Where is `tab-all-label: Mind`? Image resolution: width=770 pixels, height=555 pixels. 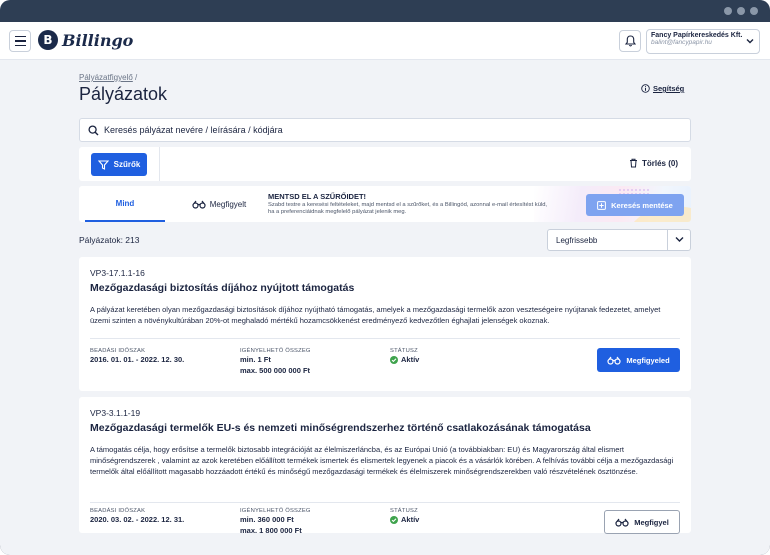 tab-all-label: Mind is located at coordinates (125, 203).